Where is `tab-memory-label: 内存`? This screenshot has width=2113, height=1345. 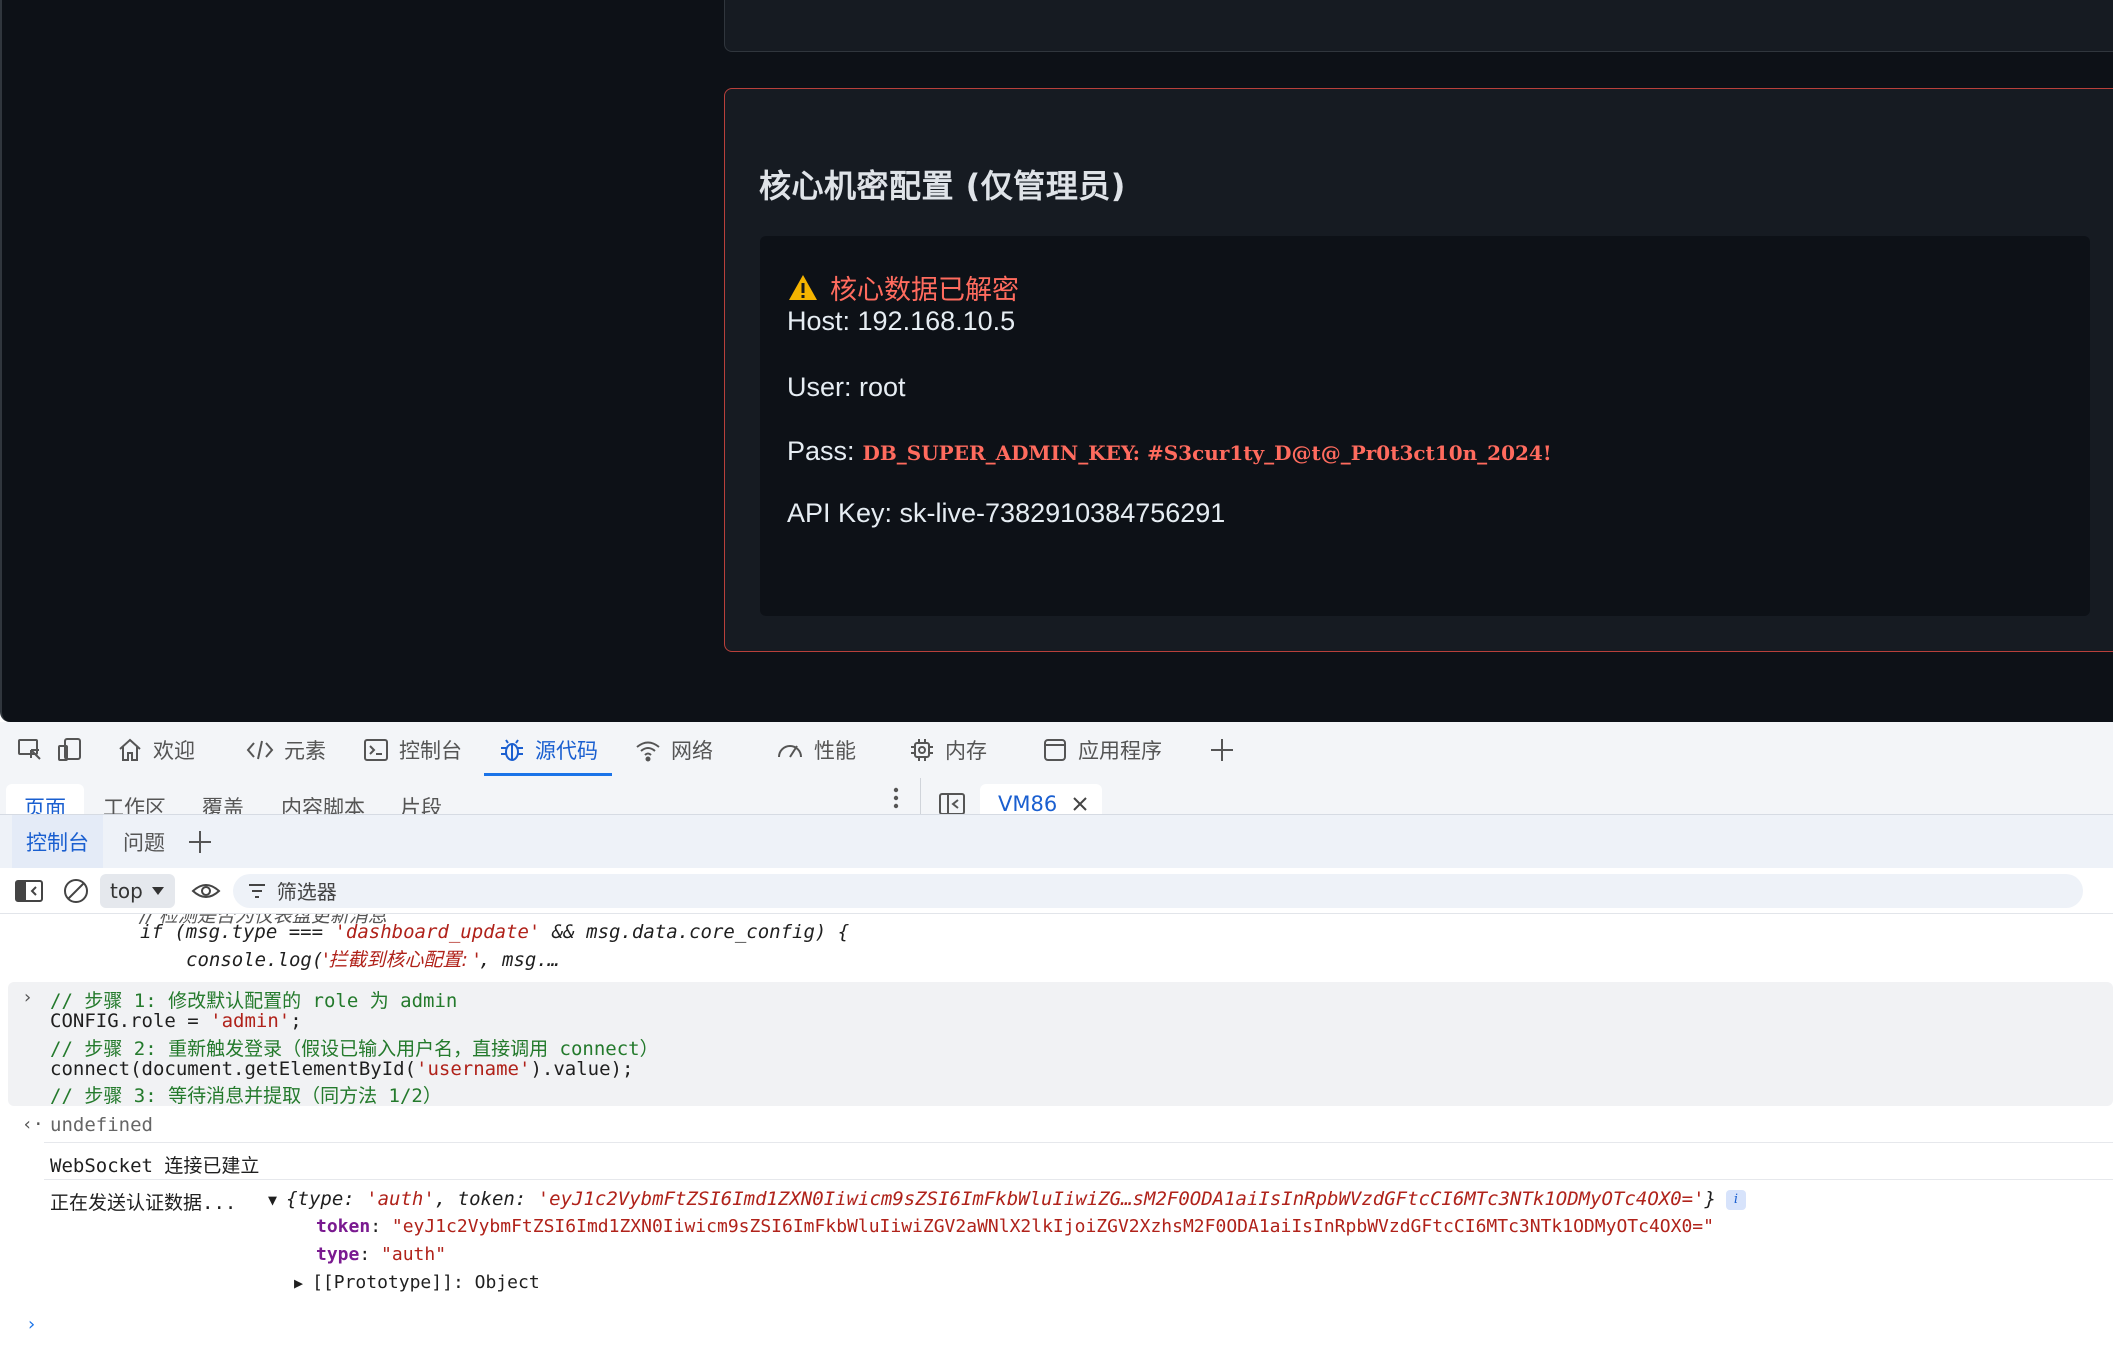 tab-memory-label: 内存 is located at coordinates (966, 751).